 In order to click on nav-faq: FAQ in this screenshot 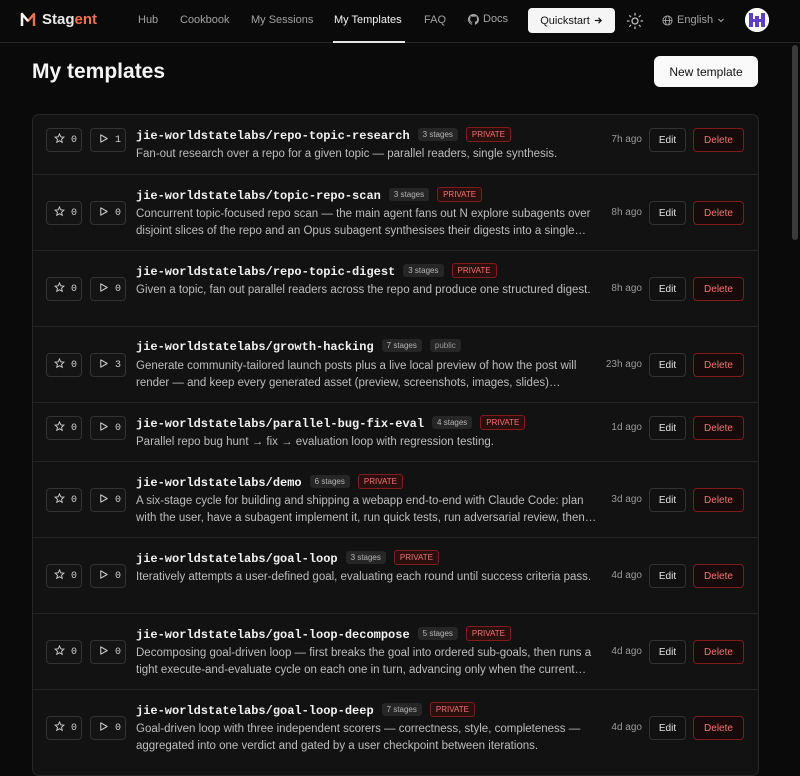, I will do `click(435, 20)`.